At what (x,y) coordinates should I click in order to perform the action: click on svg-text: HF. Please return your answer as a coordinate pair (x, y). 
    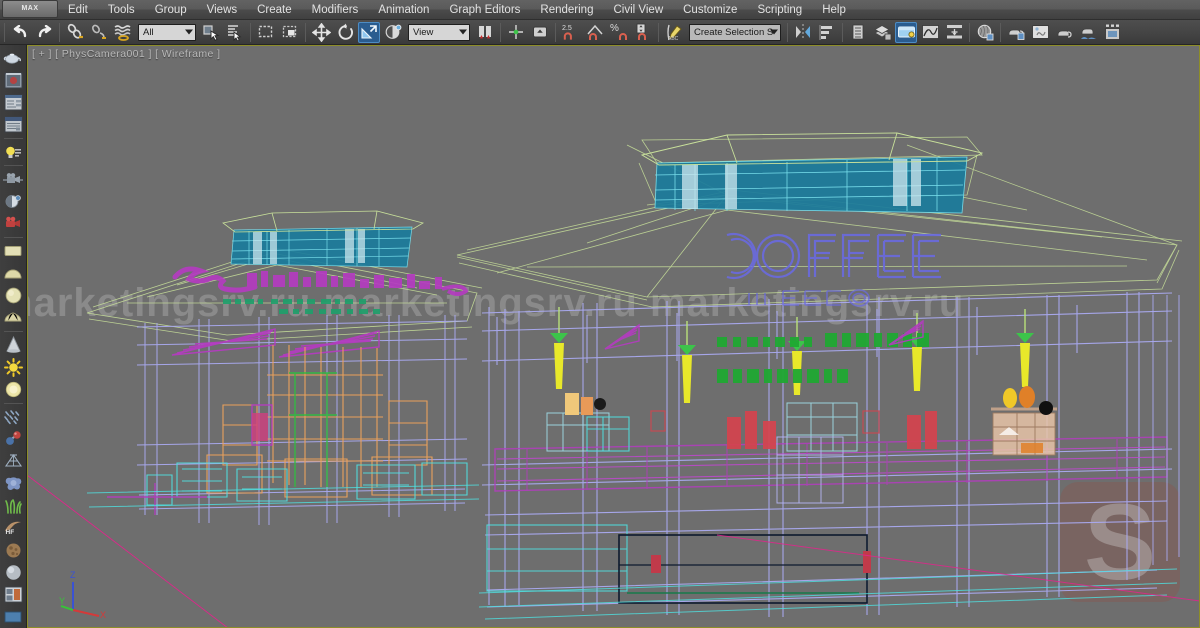
    Looking at the image, I should click on (10, 532).